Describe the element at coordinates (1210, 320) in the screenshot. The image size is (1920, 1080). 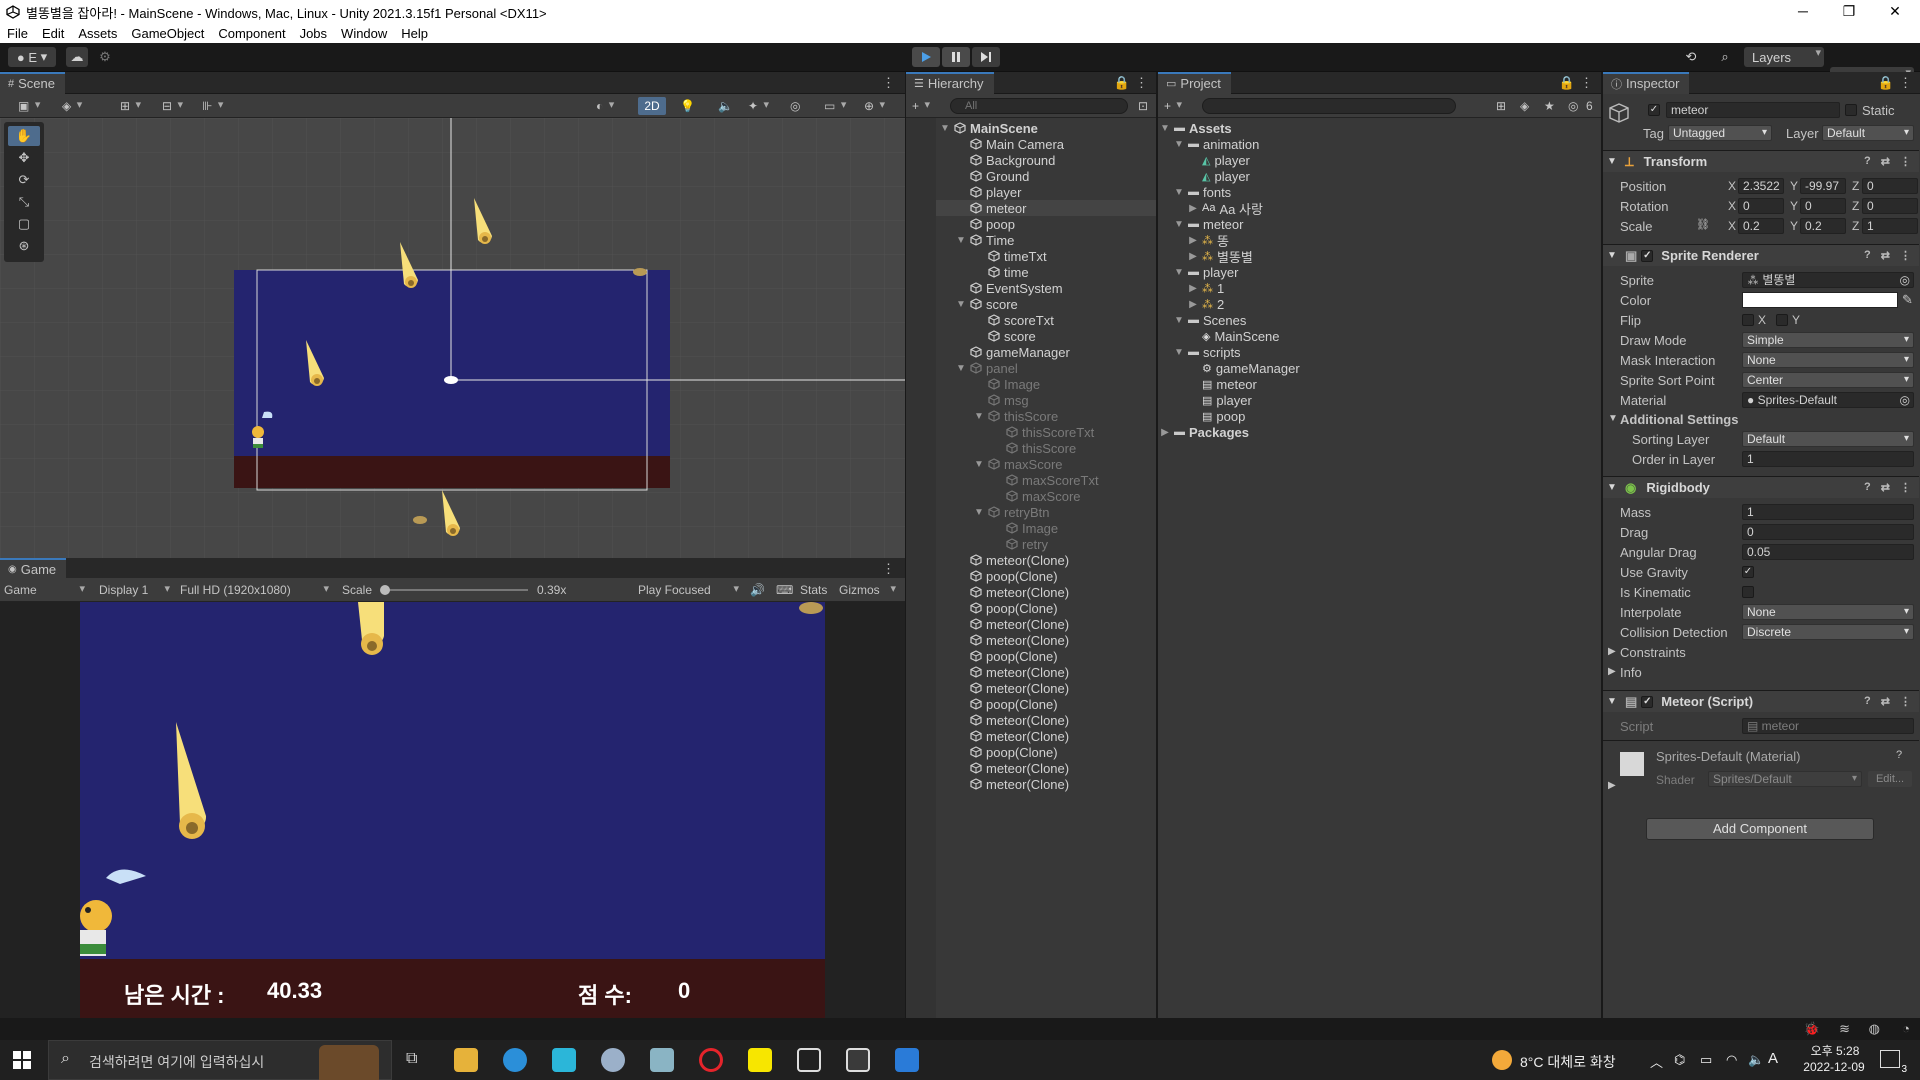
I see `project-item: ▼ ▬ Scenes` at that location.